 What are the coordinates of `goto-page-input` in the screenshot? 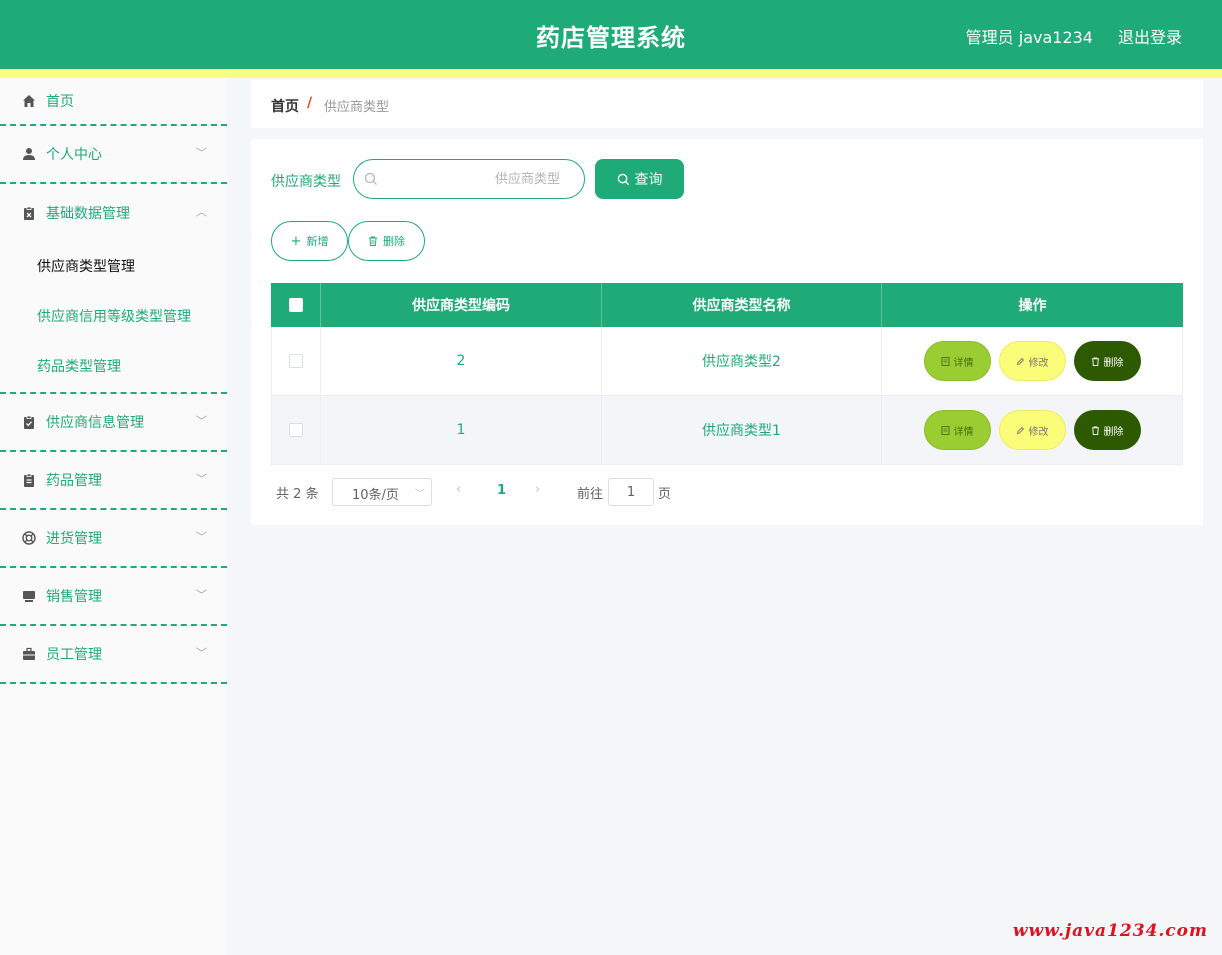 It's located at (631, 492).